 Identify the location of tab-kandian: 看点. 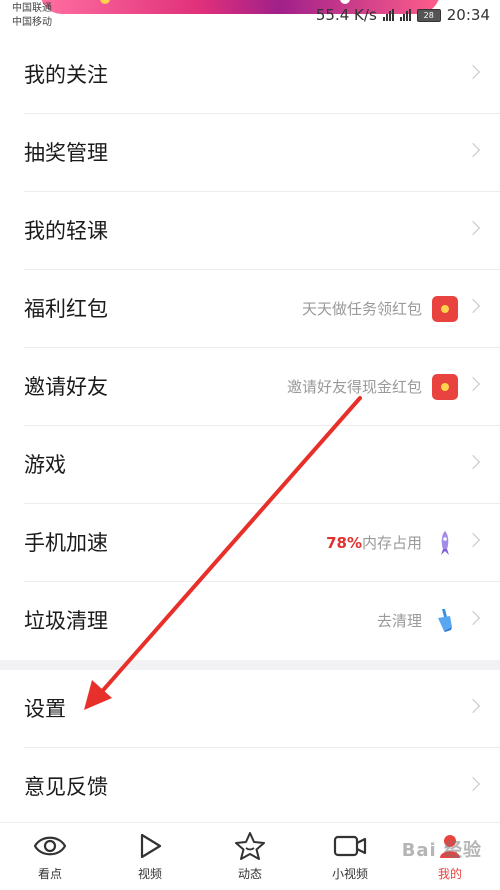
(50, 856).